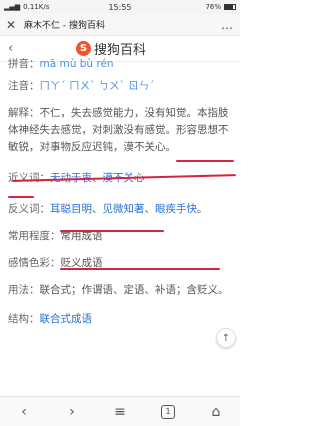  Describe the element at coordinates (64, 26) in the screenshot. I see `page-title: 麻木不仁 - 搜狗百科` at that location.